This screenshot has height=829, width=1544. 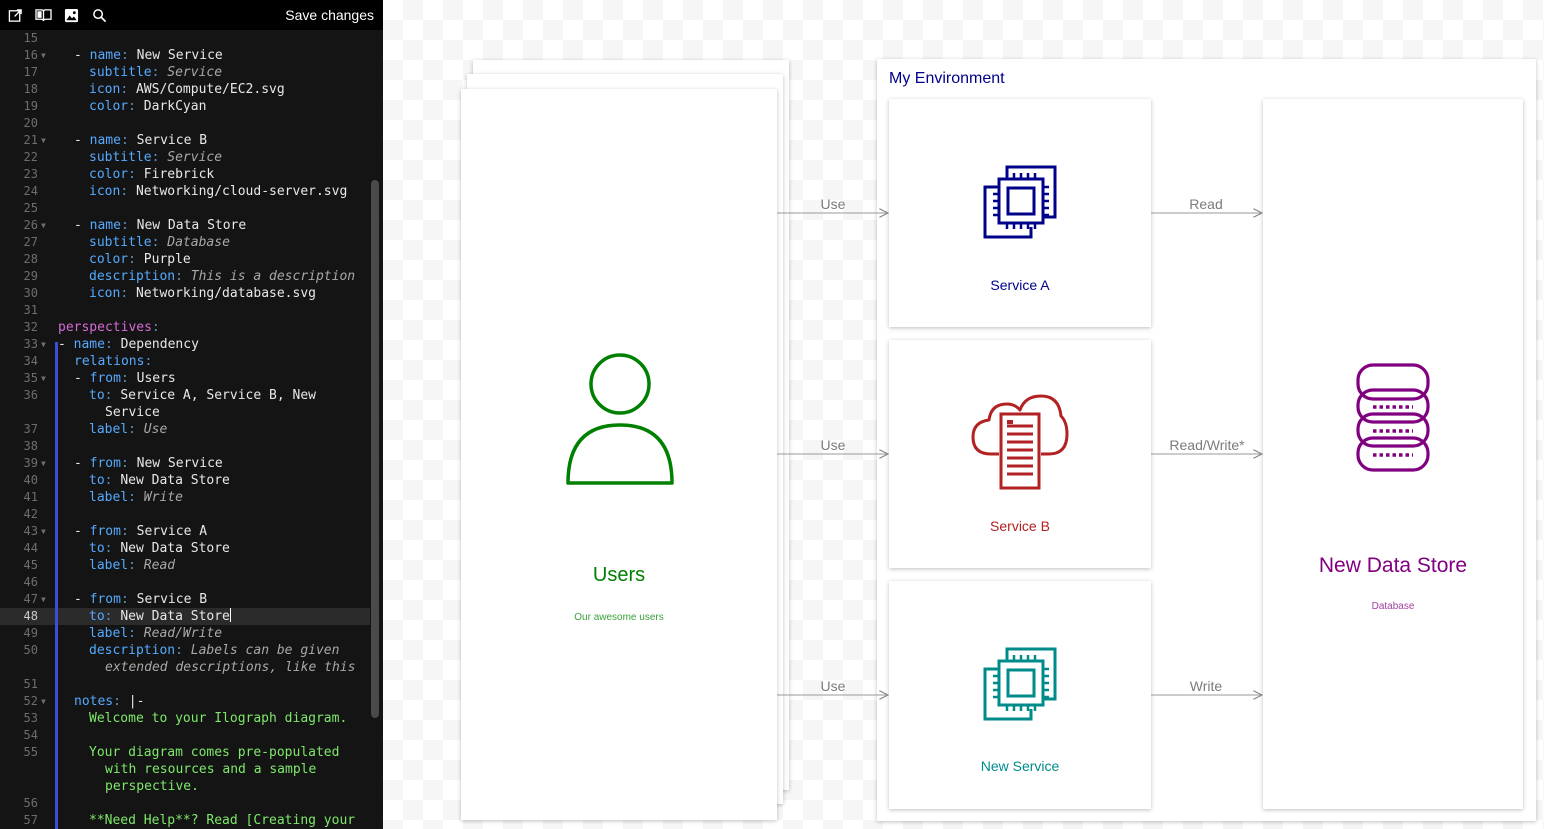 I want to click on search-icon, so click(x=99, y=15).